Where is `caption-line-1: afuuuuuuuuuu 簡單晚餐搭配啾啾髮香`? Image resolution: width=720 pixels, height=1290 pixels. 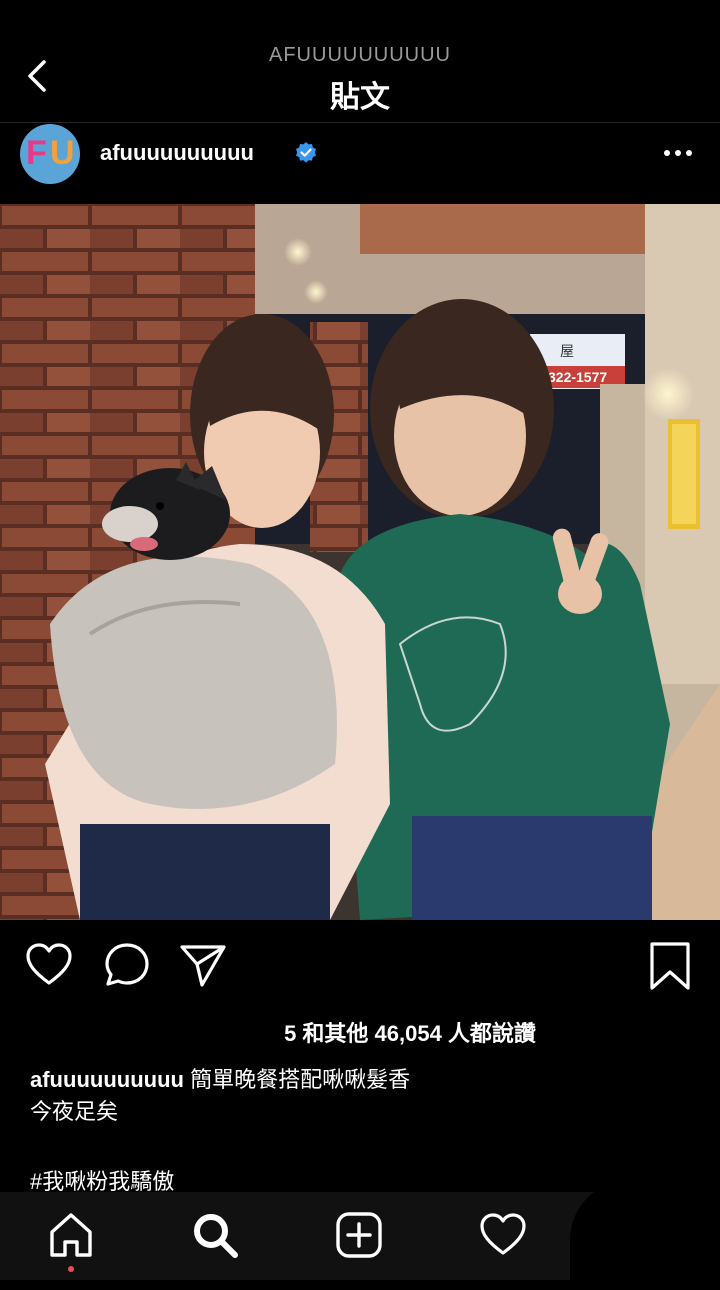
caption-line-1: afuuuuuuuuuu 簡單晚餐搭配啾啾髮香 is located at coordinates (360, 1080).